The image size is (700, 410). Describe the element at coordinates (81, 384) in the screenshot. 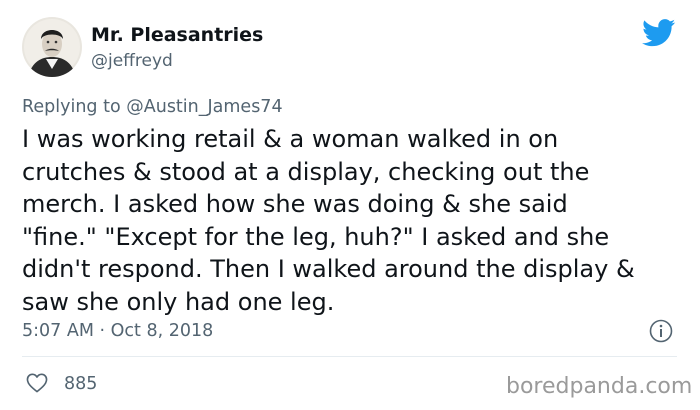

I see `like-count: 885` at that location.